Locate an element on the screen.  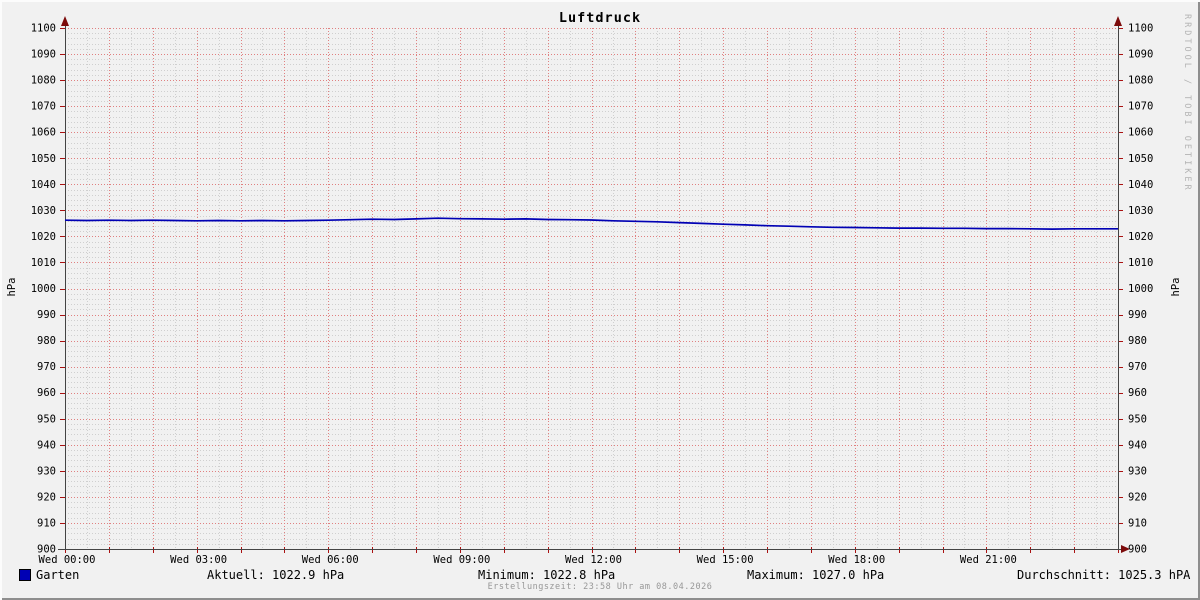
y-tick-label-right: 1000 is located at coordinates (1140, 289).